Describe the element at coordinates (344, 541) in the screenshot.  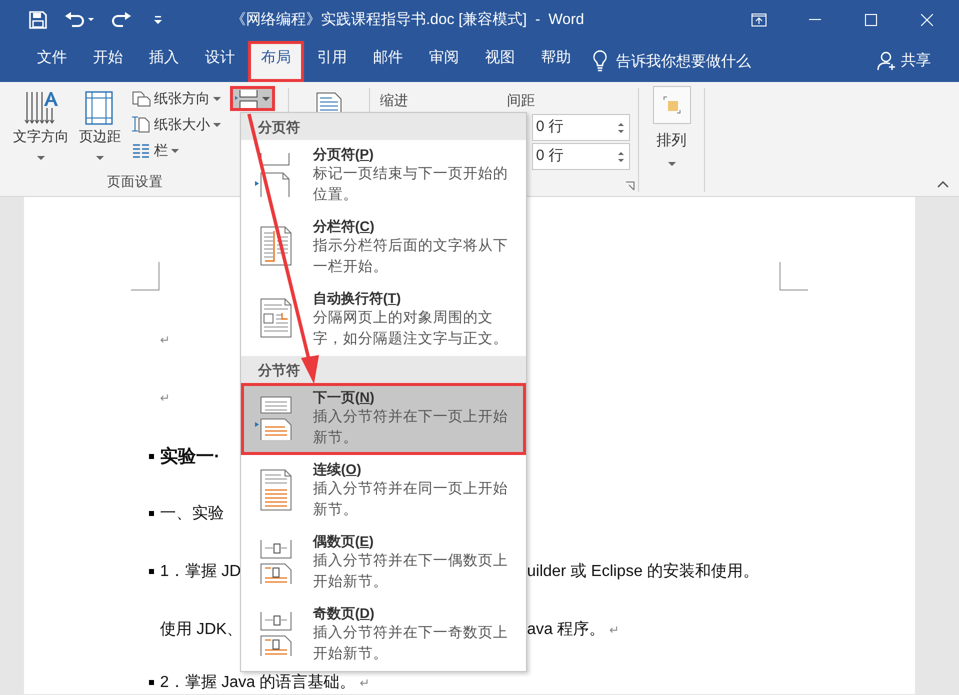
I see `menu-item-title: 偶数页(E)` at that location.